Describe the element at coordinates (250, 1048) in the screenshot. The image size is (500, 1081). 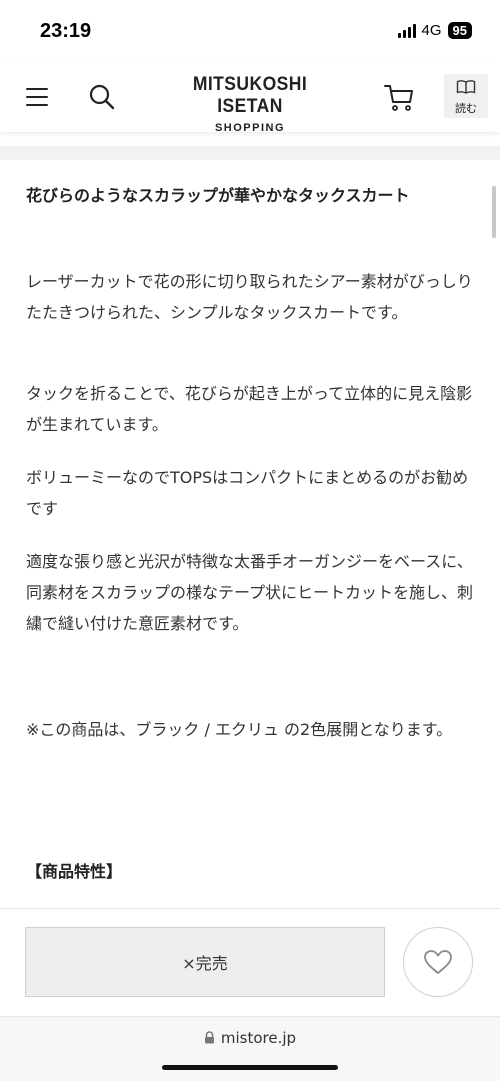
I see `browser-address-bar: mistore.jp` at that location.